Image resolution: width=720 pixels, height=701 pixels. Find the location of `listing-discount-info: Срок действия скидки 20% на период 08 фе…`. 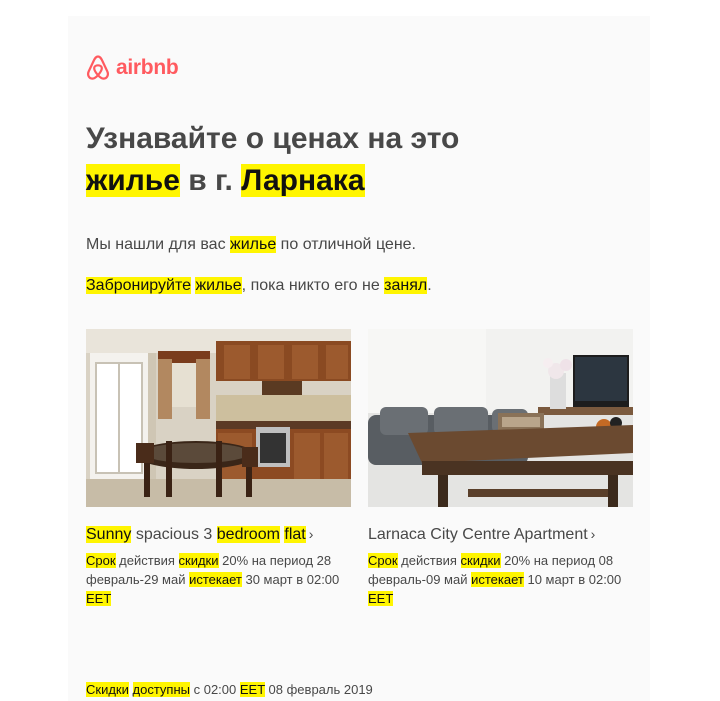

listing-discount-info: Срок действия скидки 20% на период 08 фе… is located at coordinates (503, 579).